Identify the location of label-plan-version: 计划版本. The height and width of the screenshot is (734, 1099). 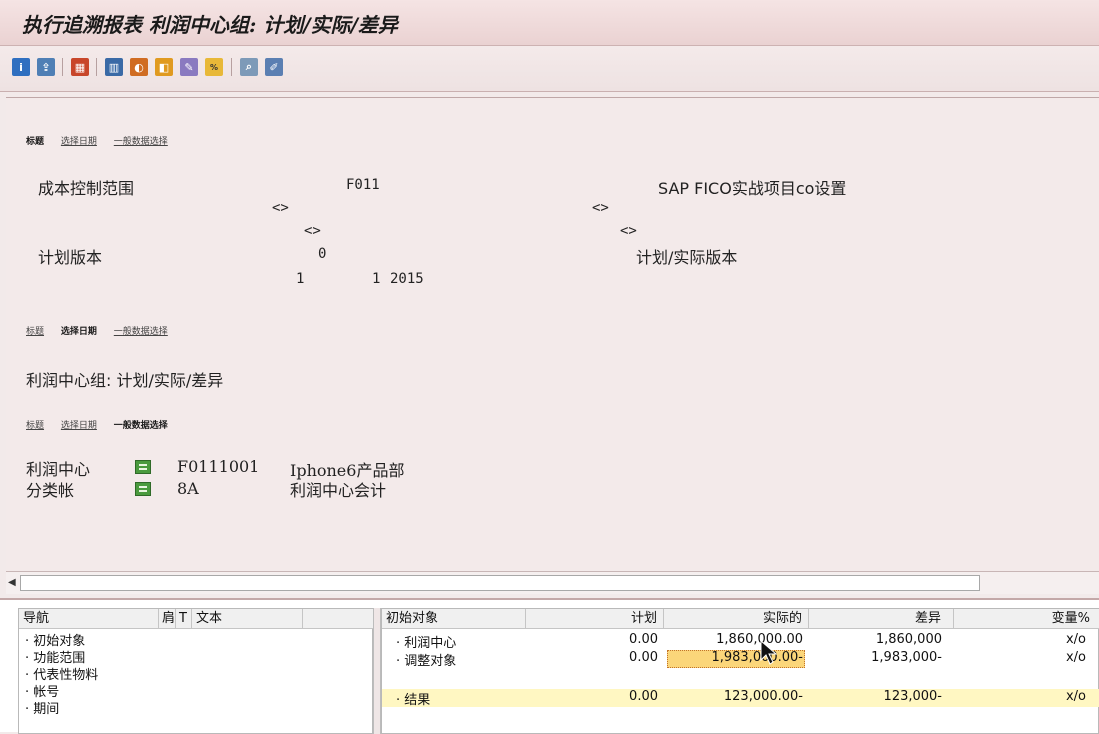
(70, 257).